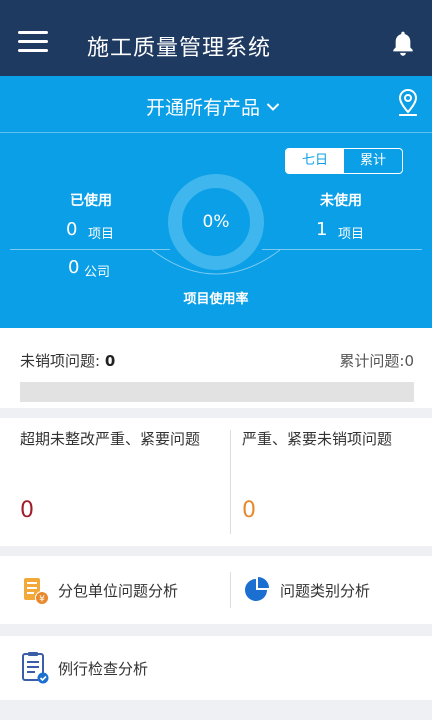  I want to click on analysis-row: ¥ 分包单位问题分析 问题类别分析, so click(216, 590).